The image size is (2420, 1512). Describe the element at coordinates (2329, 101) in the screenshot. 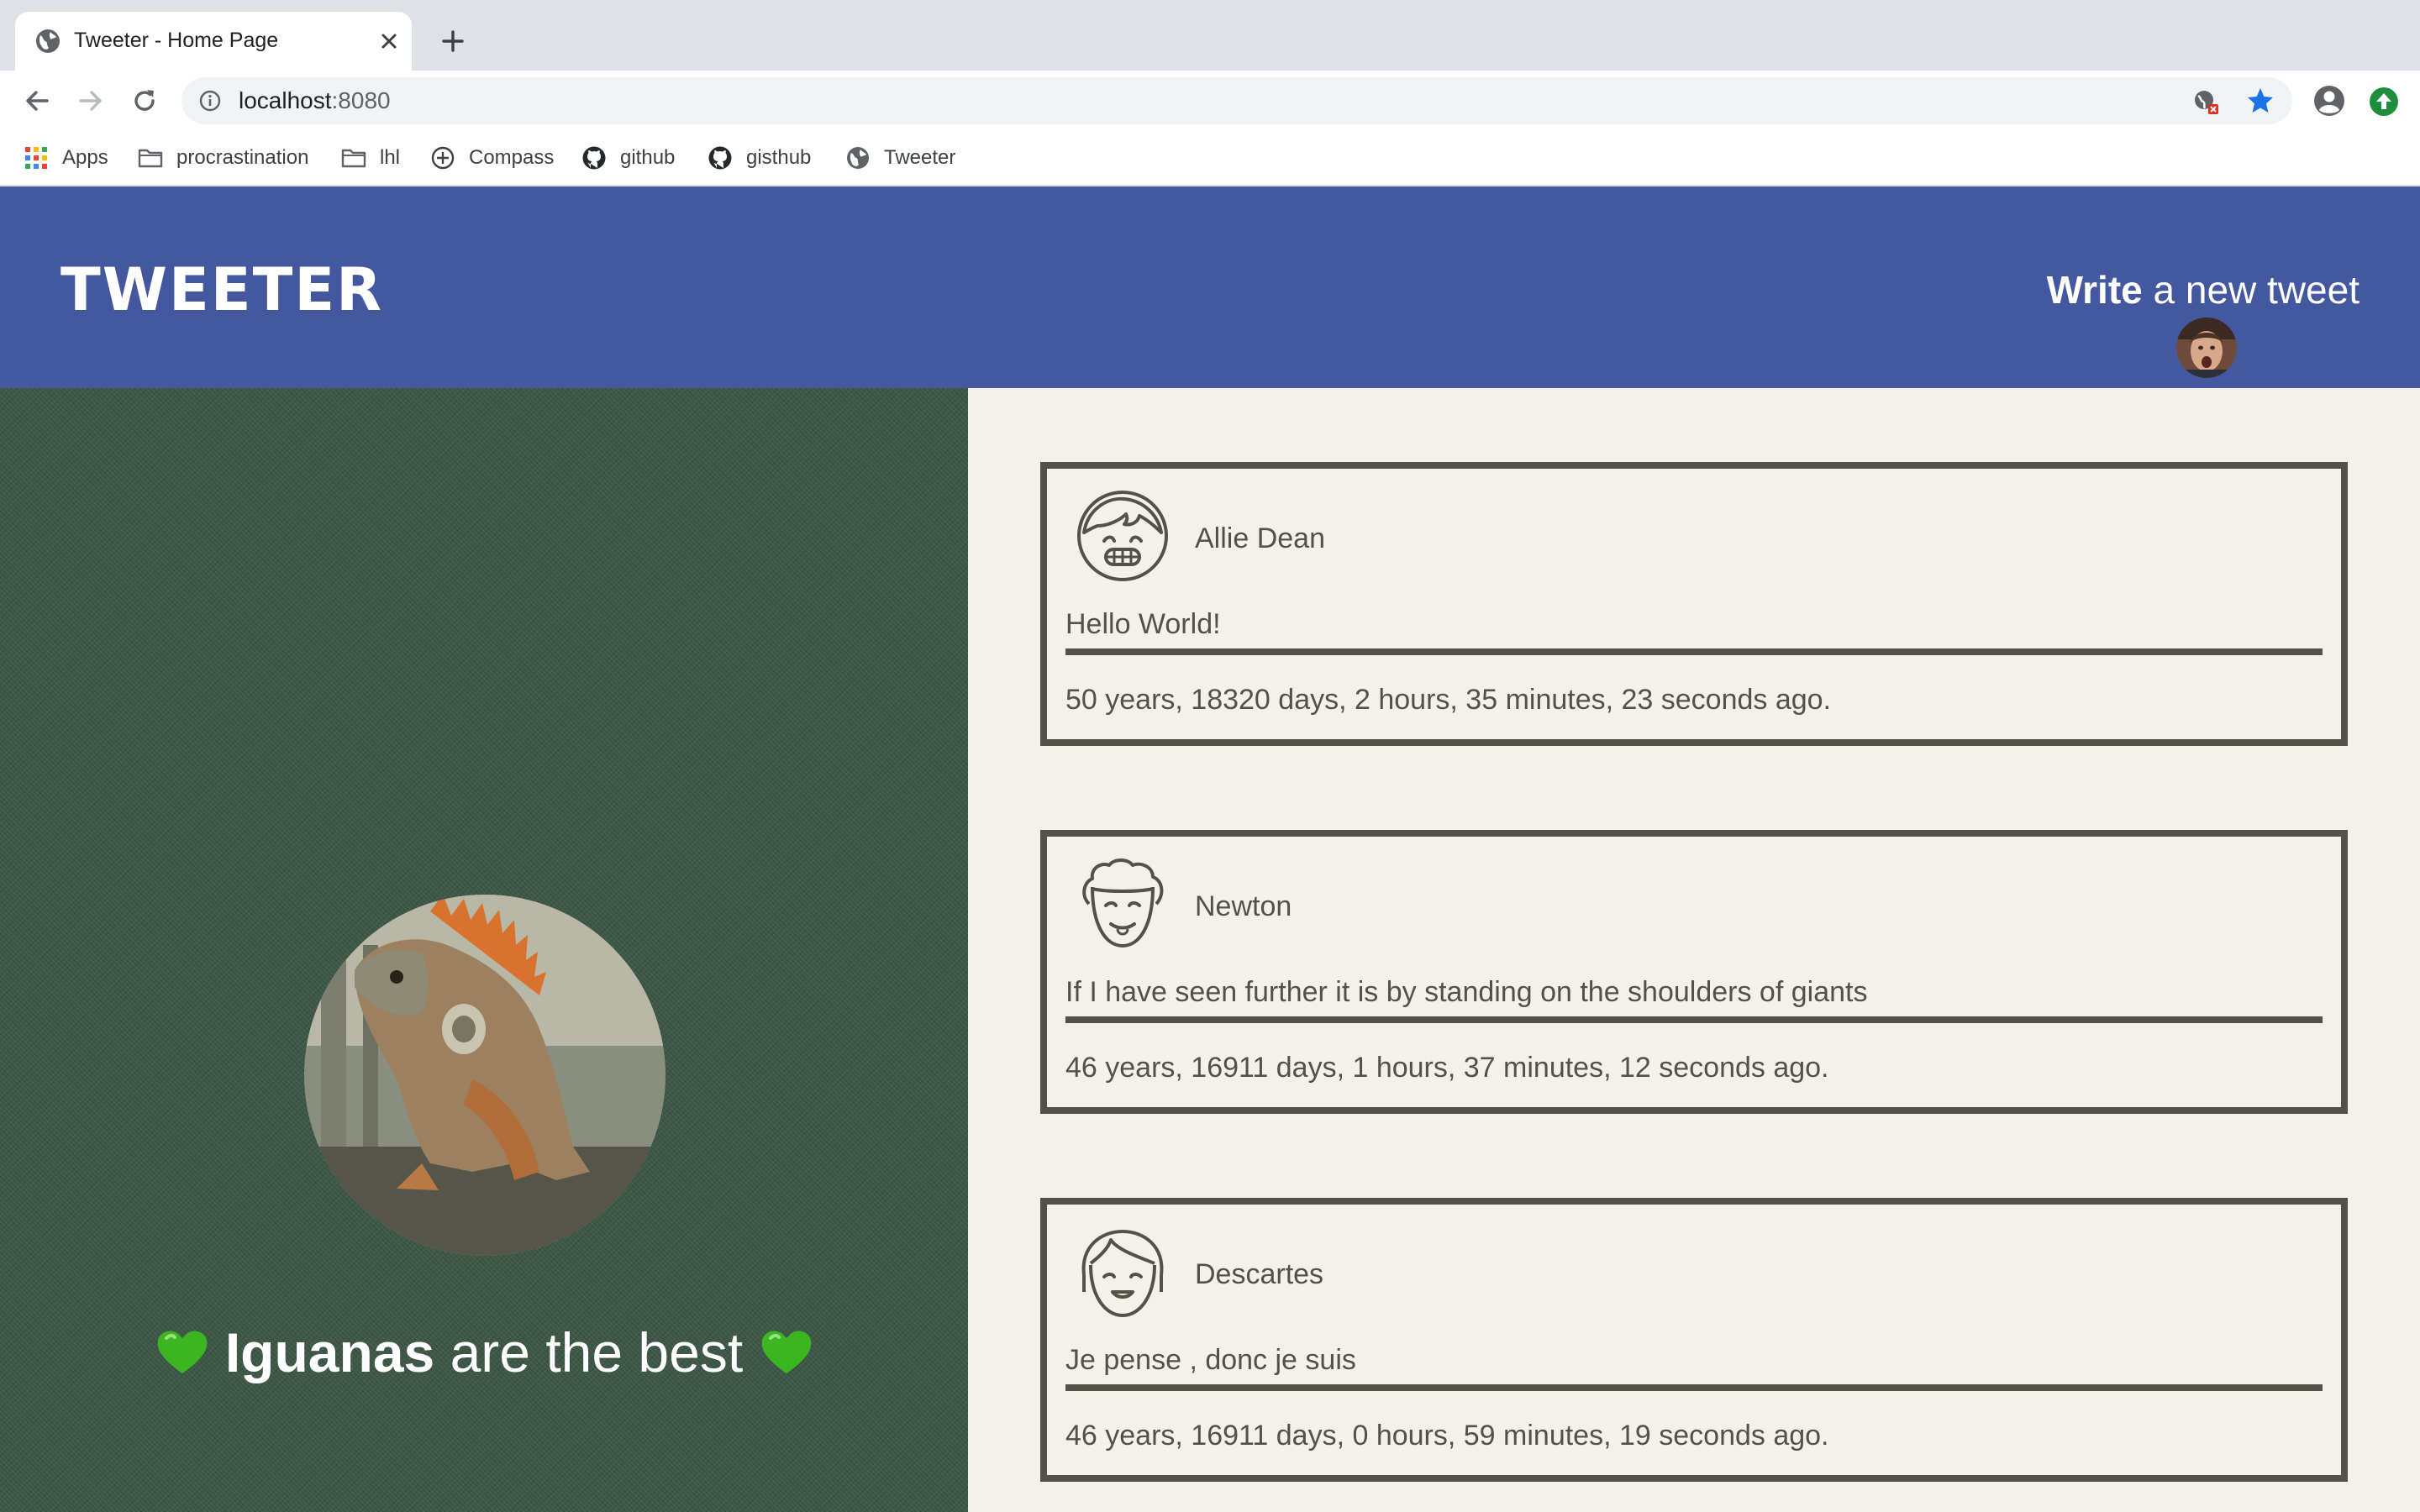

I see `profile-icon` at that location.